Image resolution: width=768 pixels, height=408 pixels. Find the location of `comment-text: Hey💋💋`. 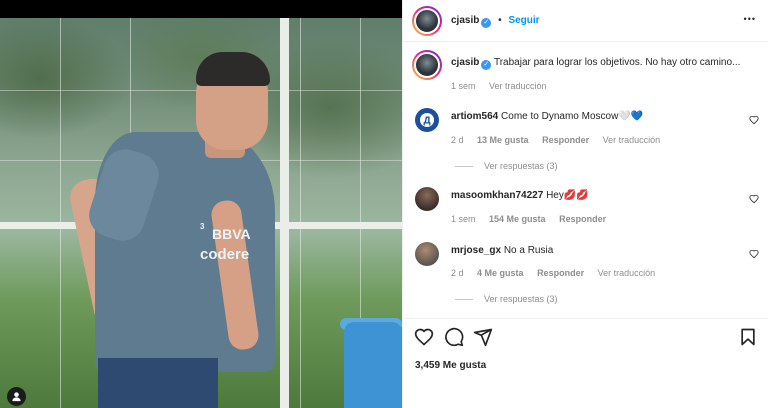

comment-text: Hey💋💋 is located at coordinates (567, 195).